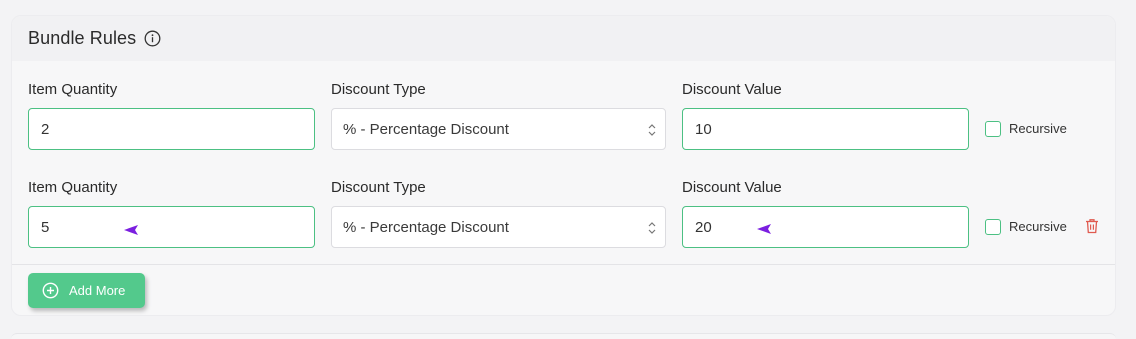 This screenshot has height=339, width=1136. Describe the element at coordinates (82, 38) in the screenshot. I see `card-title: Bundle Rules` at that location.